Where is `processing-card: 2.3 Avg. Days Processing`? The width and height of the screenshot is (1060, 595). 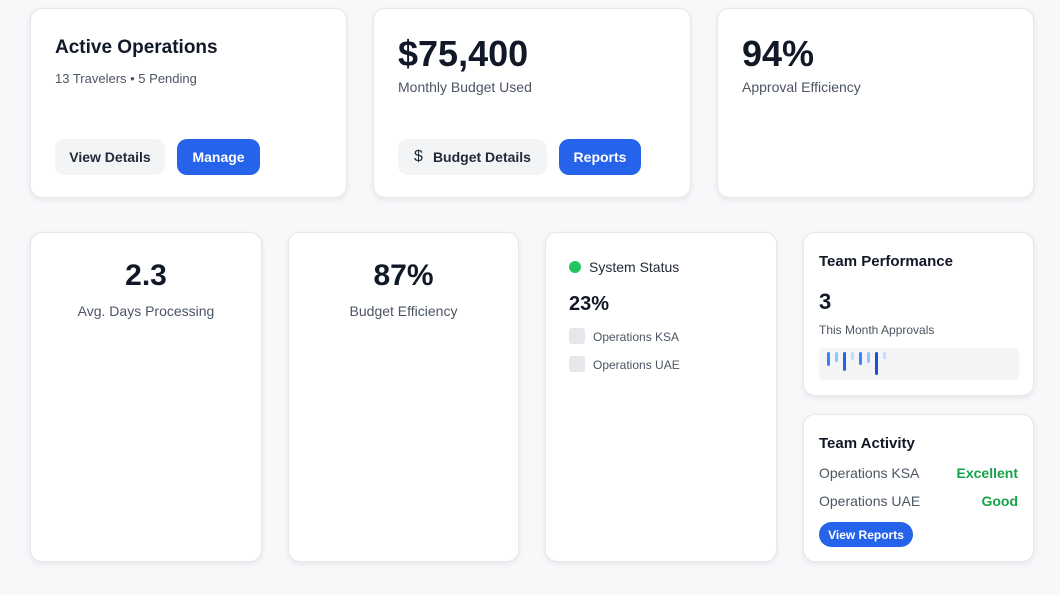 processing-card: 2.3 Avg. Days Processing is located at coordinates (146, 397).